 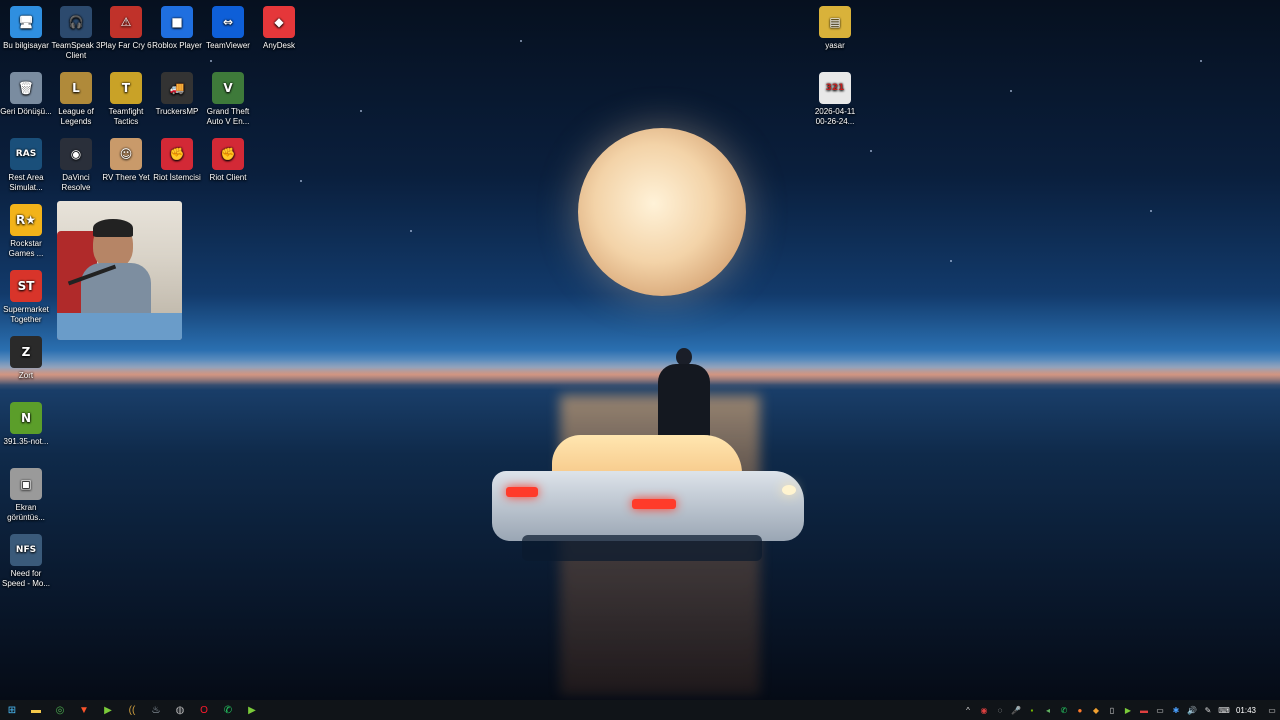 I want to click on audio-app-icon: ((, so click(x=132, y=710).